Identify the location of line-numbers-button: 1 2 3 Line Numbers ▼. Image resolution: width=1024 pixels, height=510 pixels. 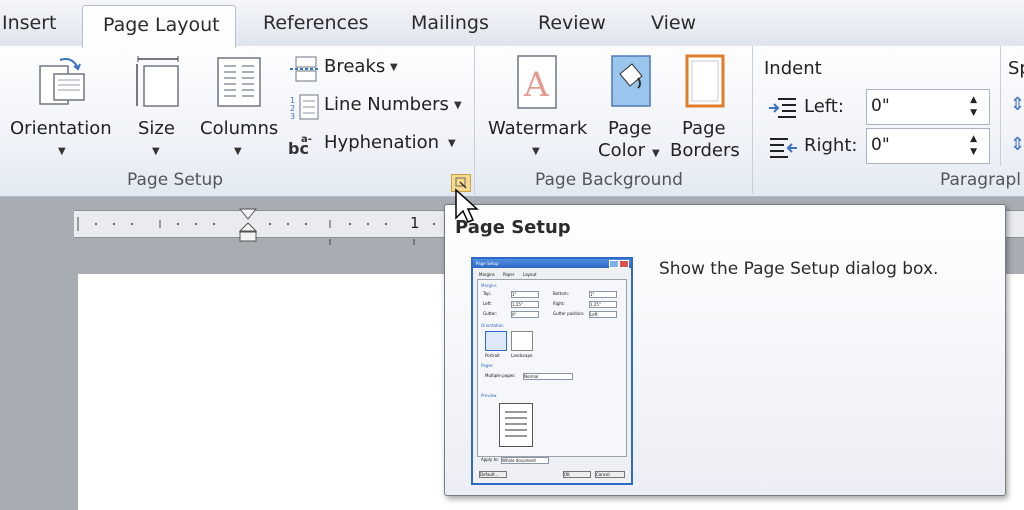
(378, 107).